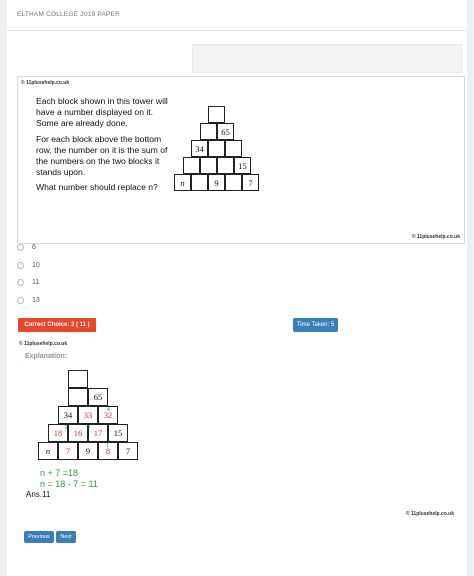  What do you see at coordinates (77, 265) in the screenshot?
I see `option-2: 10` at bounding box center [77, 265].